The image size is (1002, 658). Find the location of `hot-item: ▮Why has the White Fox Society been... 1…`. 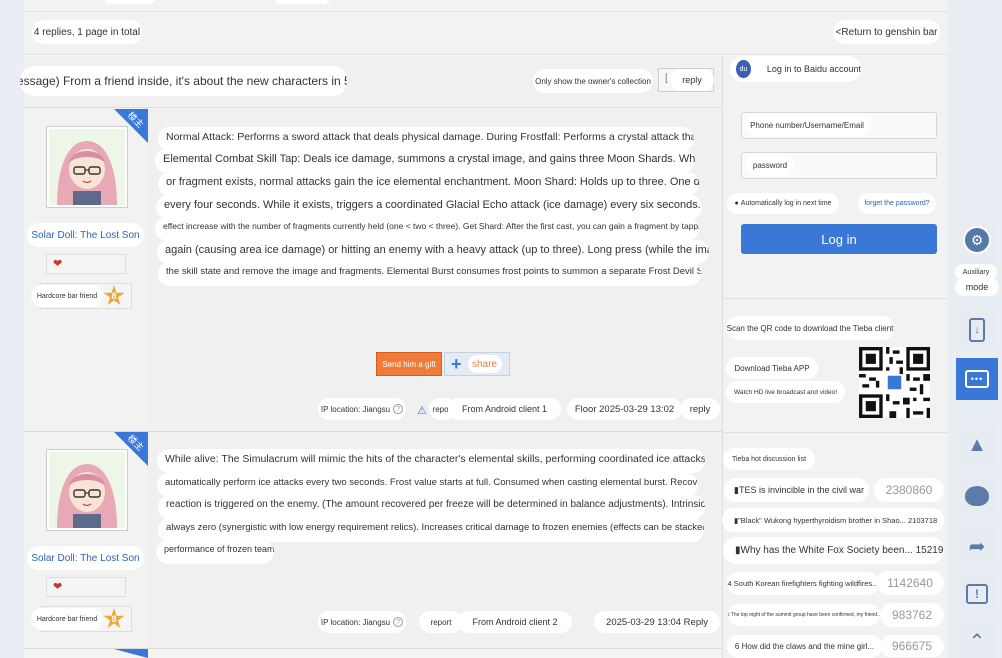

hot-item: ▮Why has the White Fox Society been... 1… is located at coordinates (833, 550).